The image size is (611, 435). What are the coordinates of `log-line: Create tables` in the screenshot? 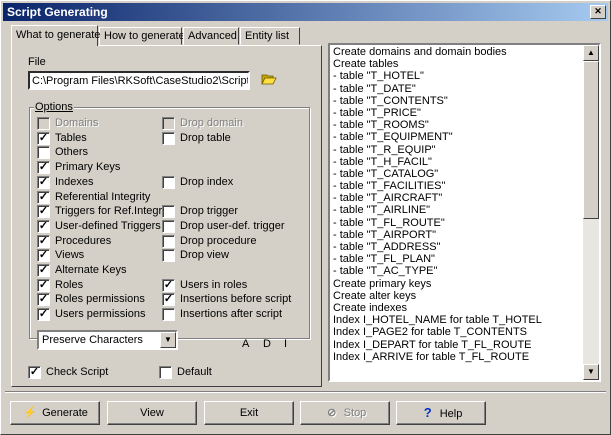 It's located at (366, 64).